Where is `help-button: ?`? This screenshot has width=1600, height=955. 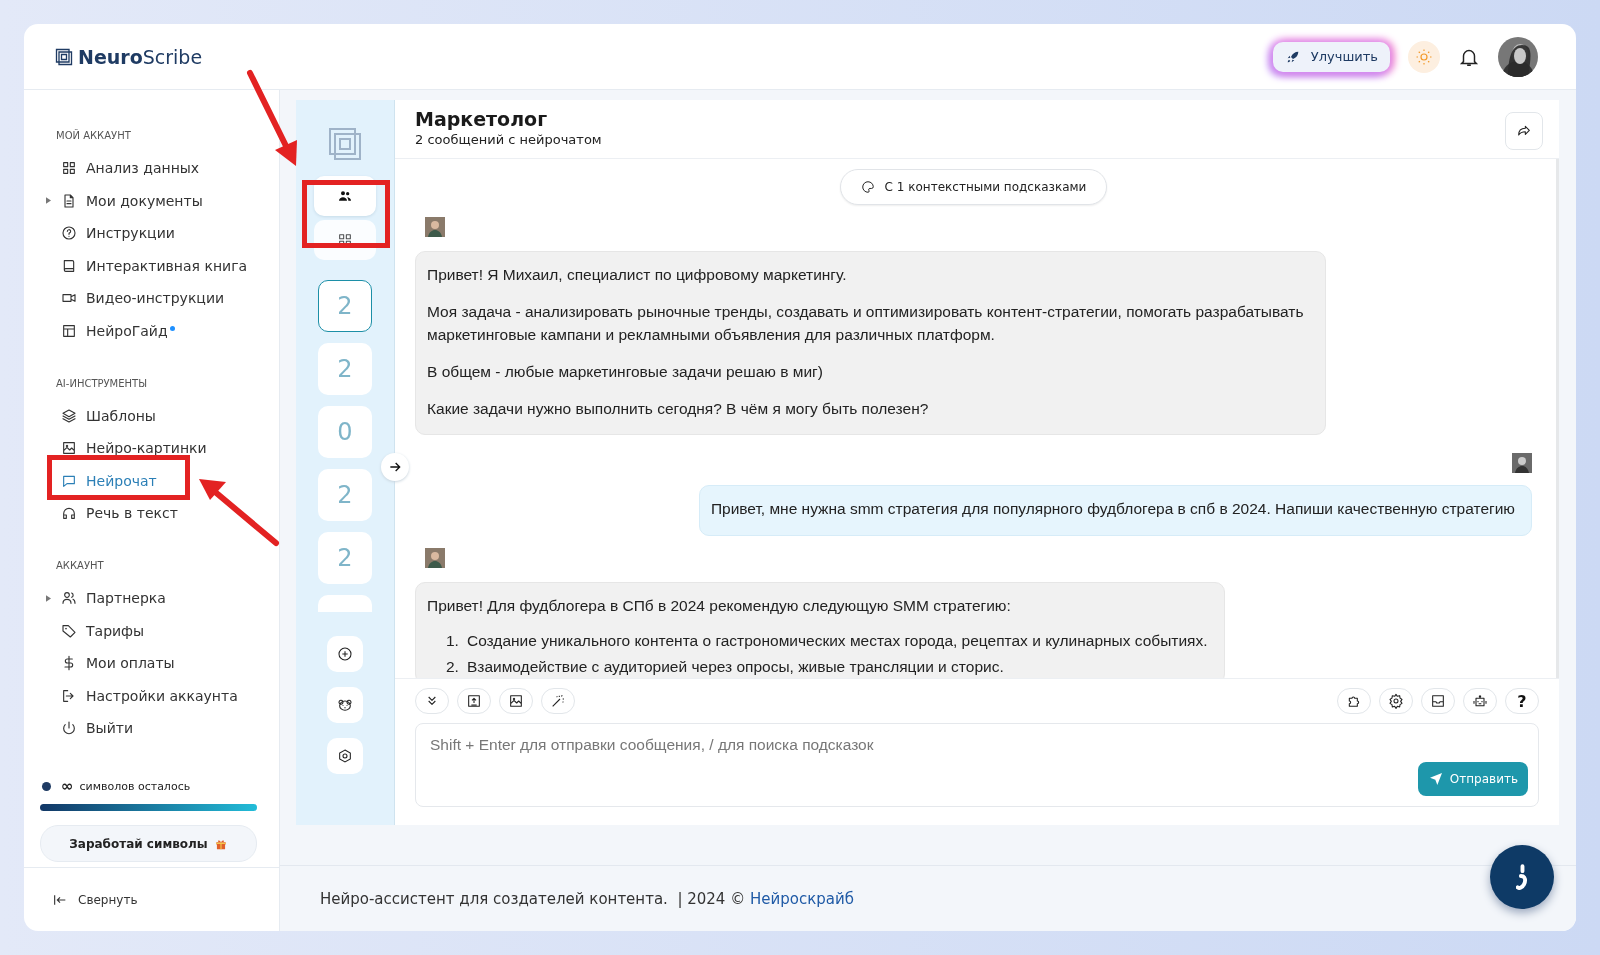 help-button: ? is located at coordinates (1522, 701).